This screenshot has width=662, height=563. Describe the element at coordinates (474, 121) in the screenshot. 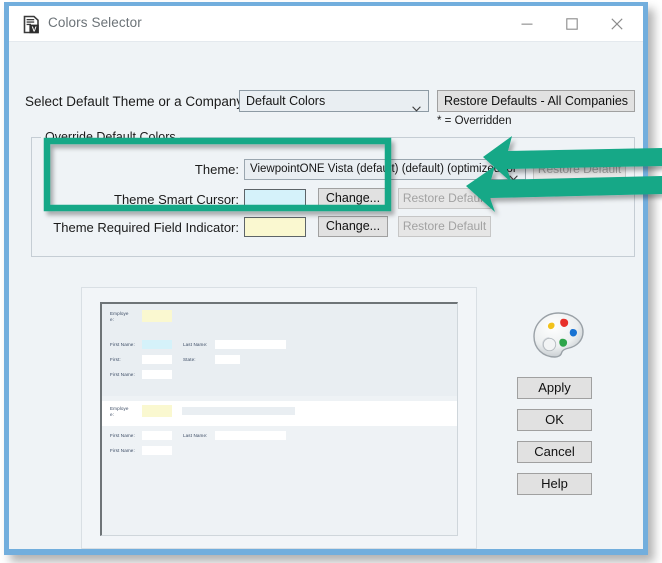

I see `overridden-legend: * = Overridden` at that location.